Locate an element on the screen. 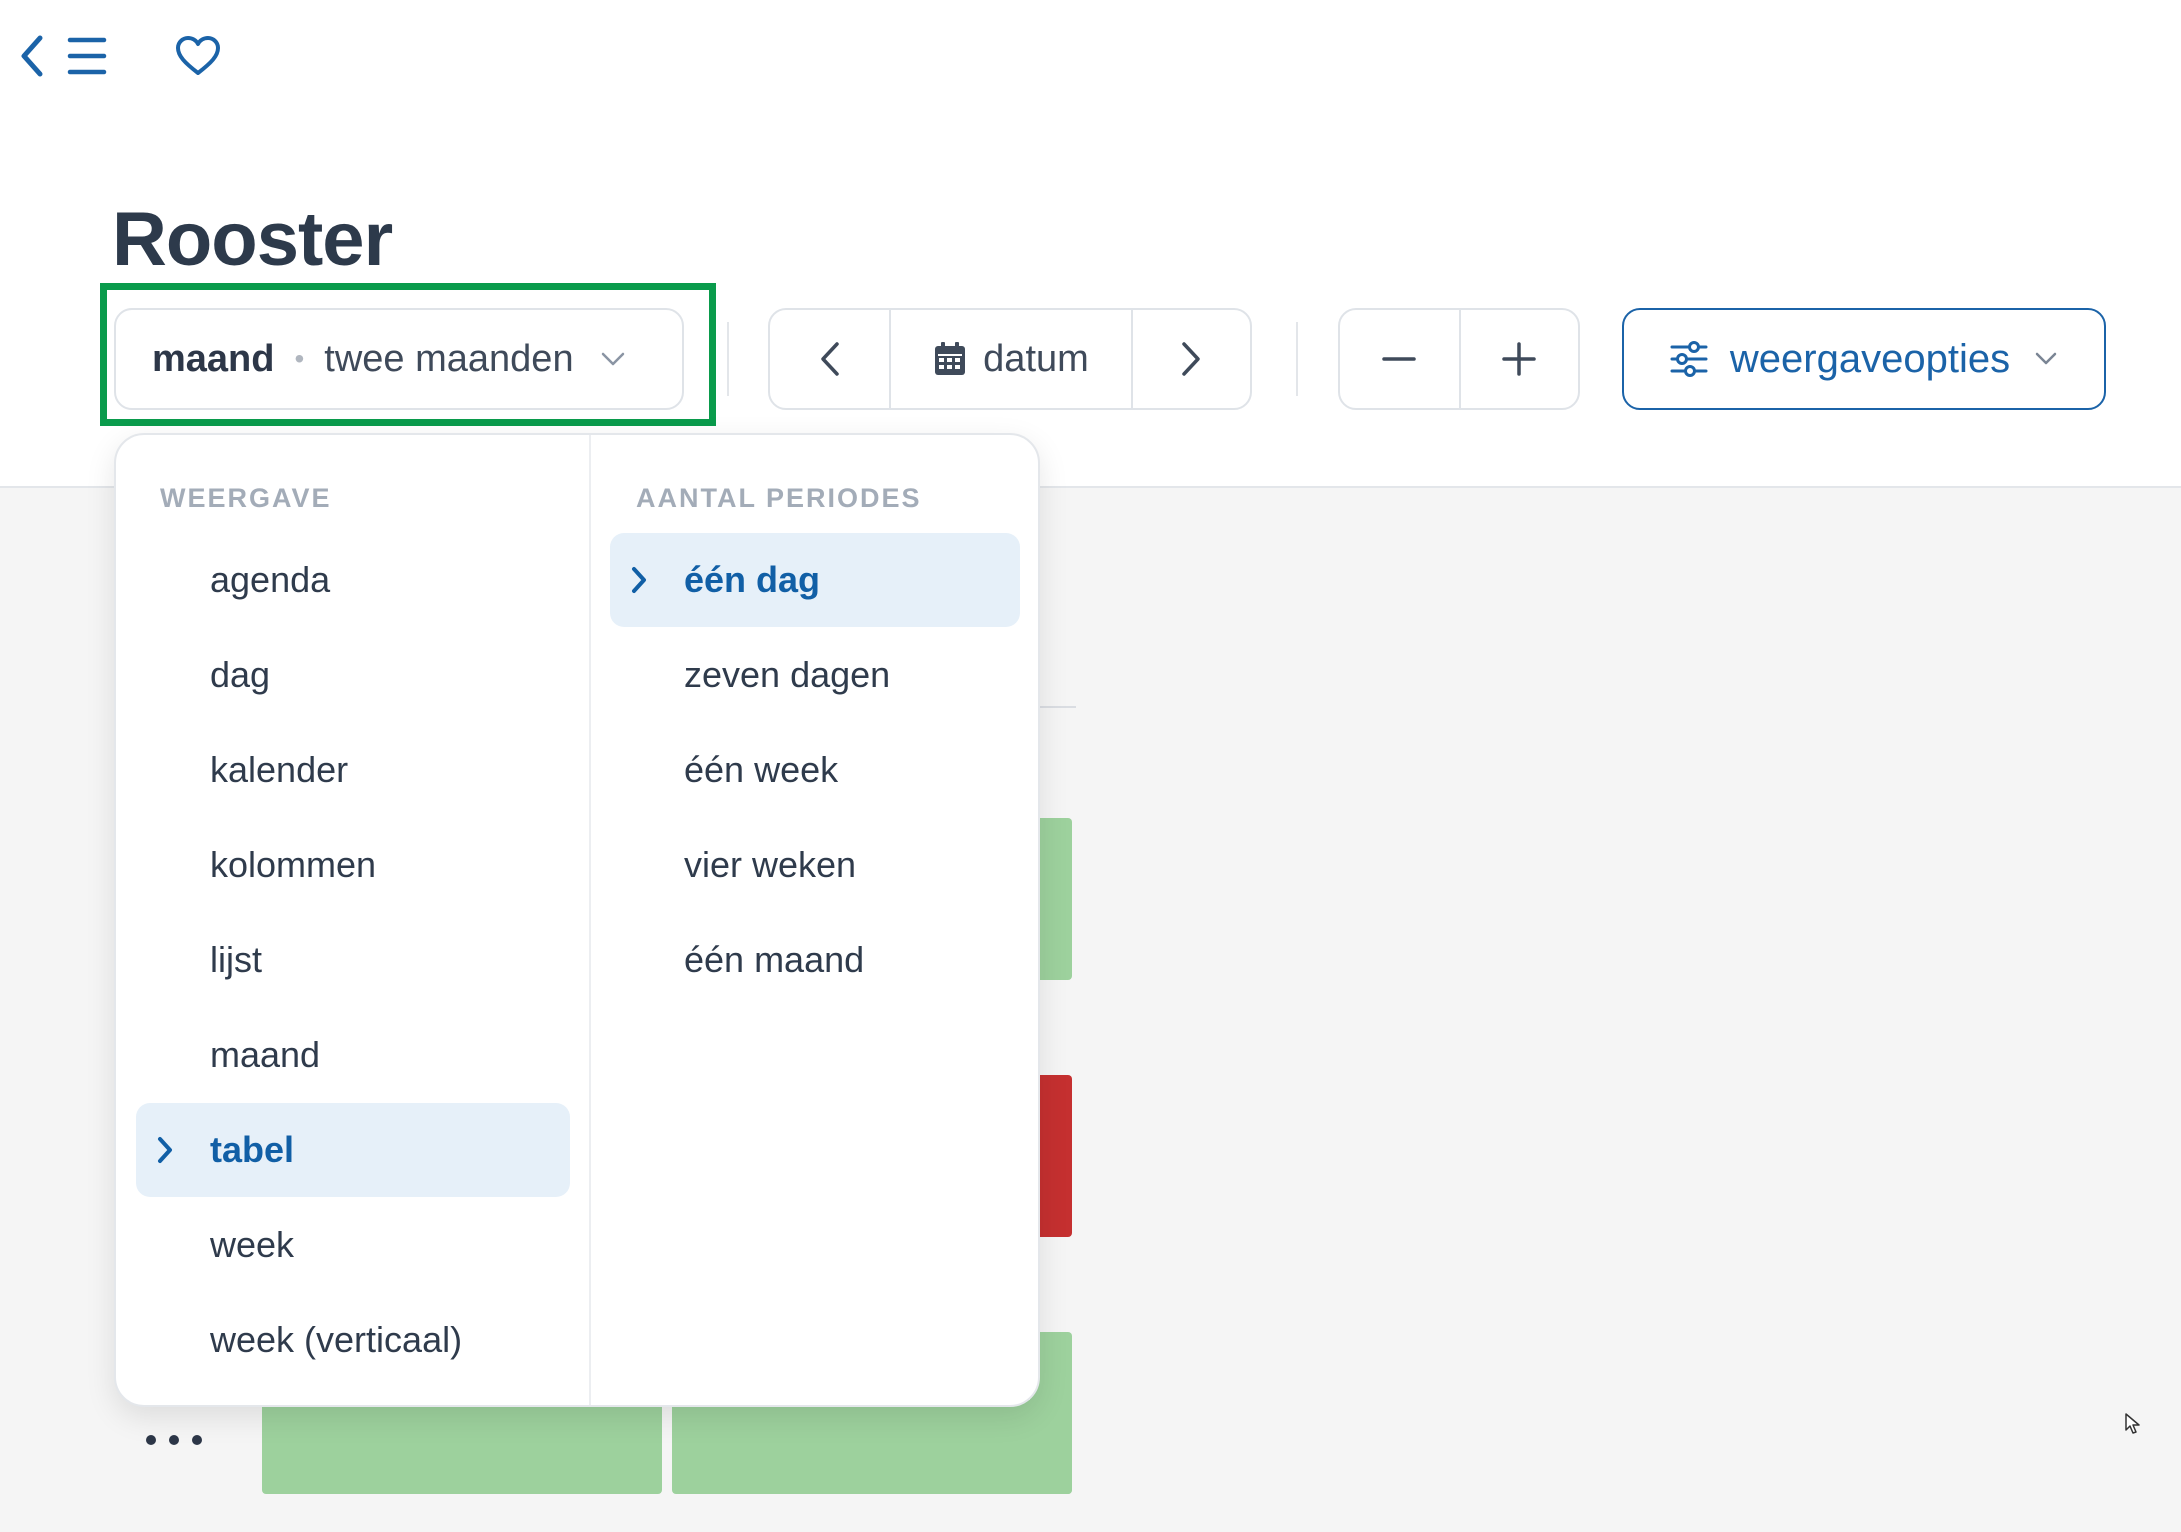 The height and width of the screenshot is (1532, 2181). previous-period-button is located at coordinates (829, 359).